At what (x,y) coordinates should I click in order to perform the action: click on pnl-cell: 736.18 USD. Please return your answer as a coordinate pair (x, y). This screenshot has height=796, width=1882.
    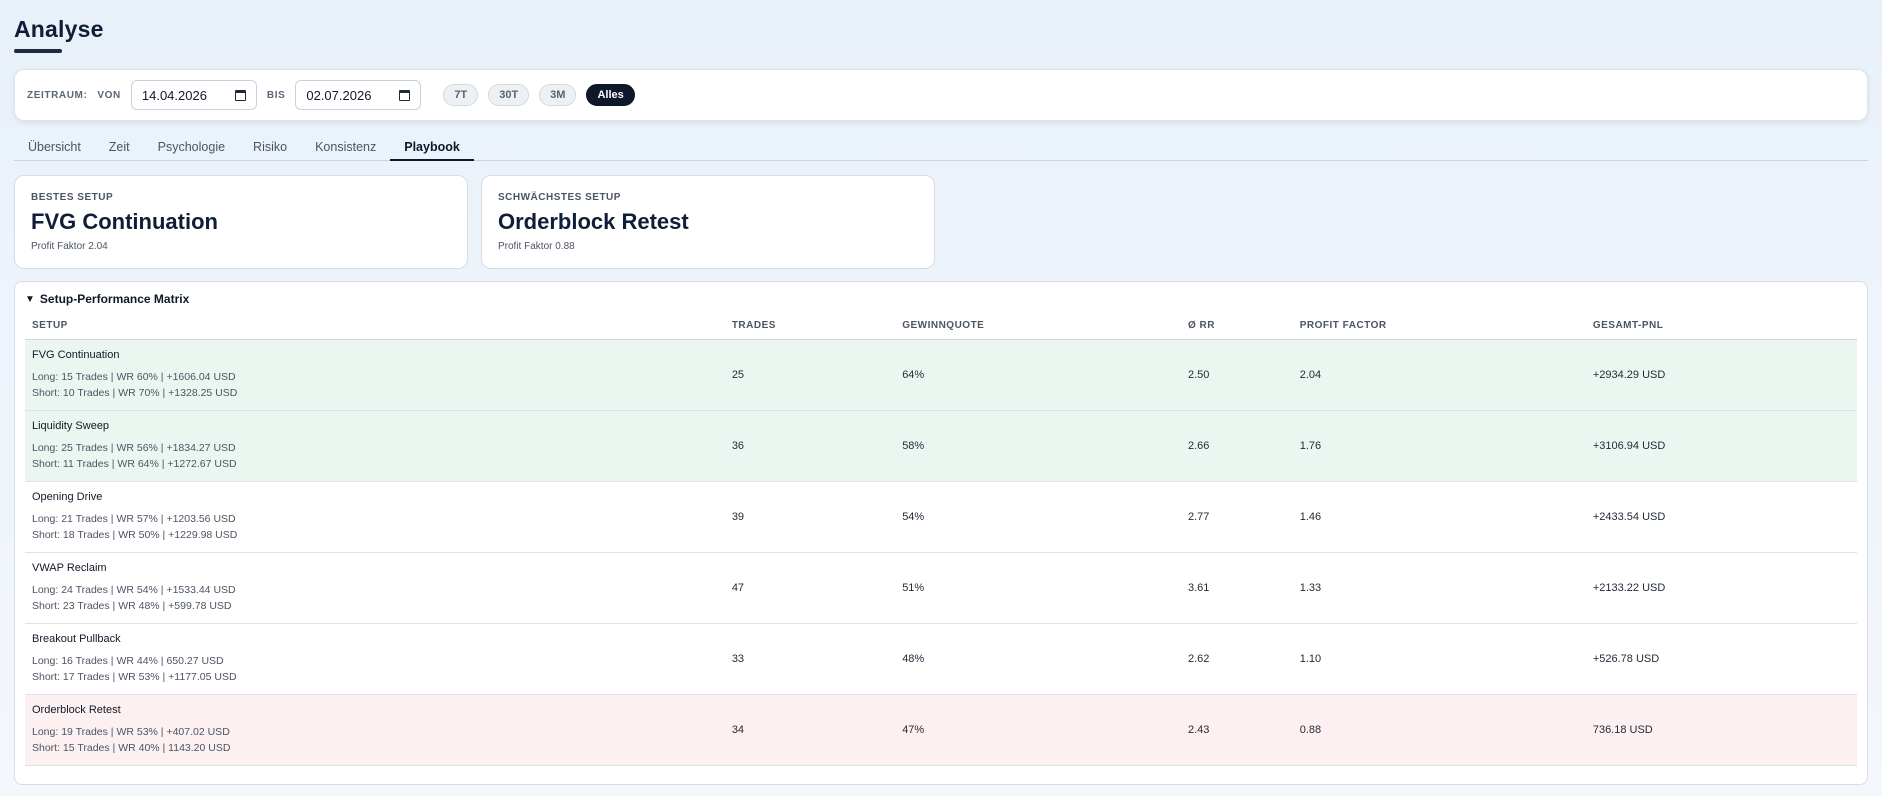
    Looking at the image, I should click on (1721, 730).